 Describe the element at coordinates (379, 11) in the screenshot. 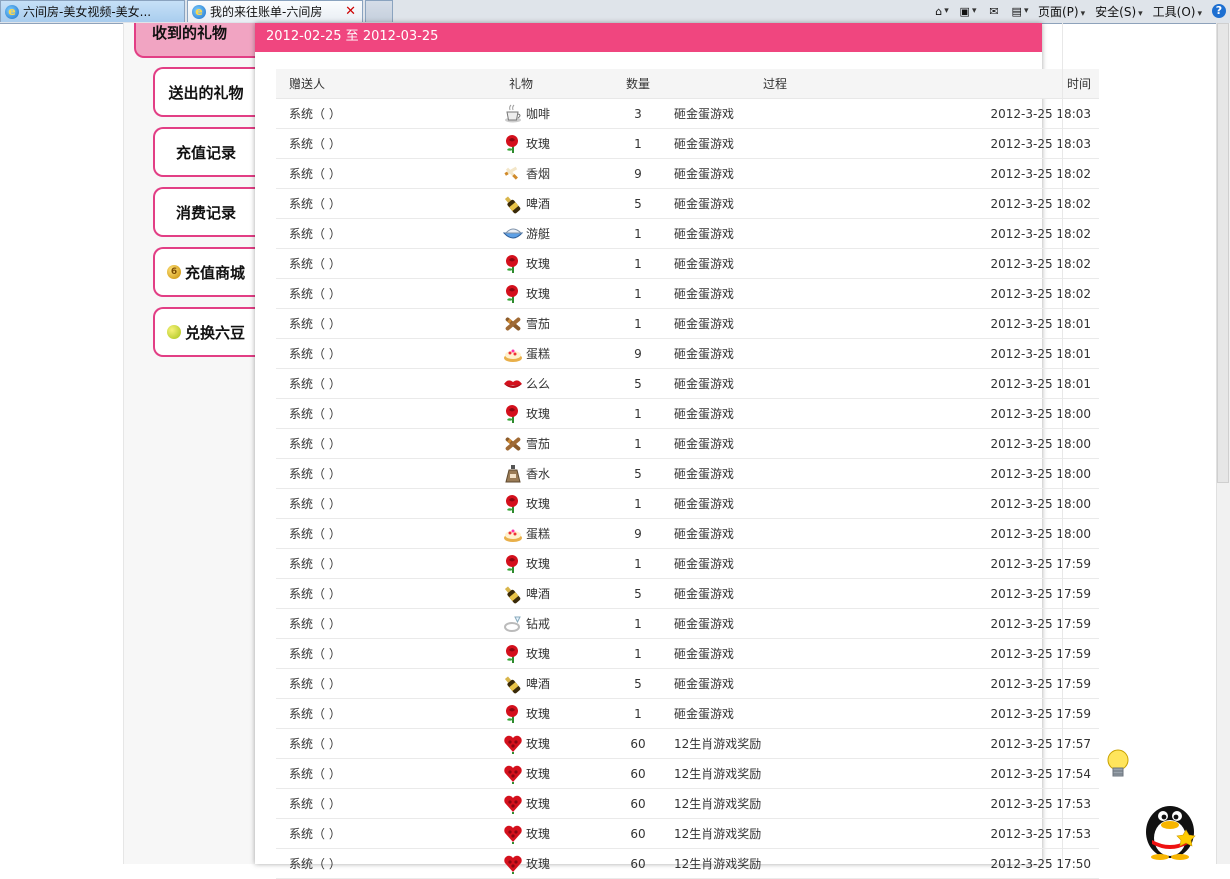

I see `new-tab-button` at that location.